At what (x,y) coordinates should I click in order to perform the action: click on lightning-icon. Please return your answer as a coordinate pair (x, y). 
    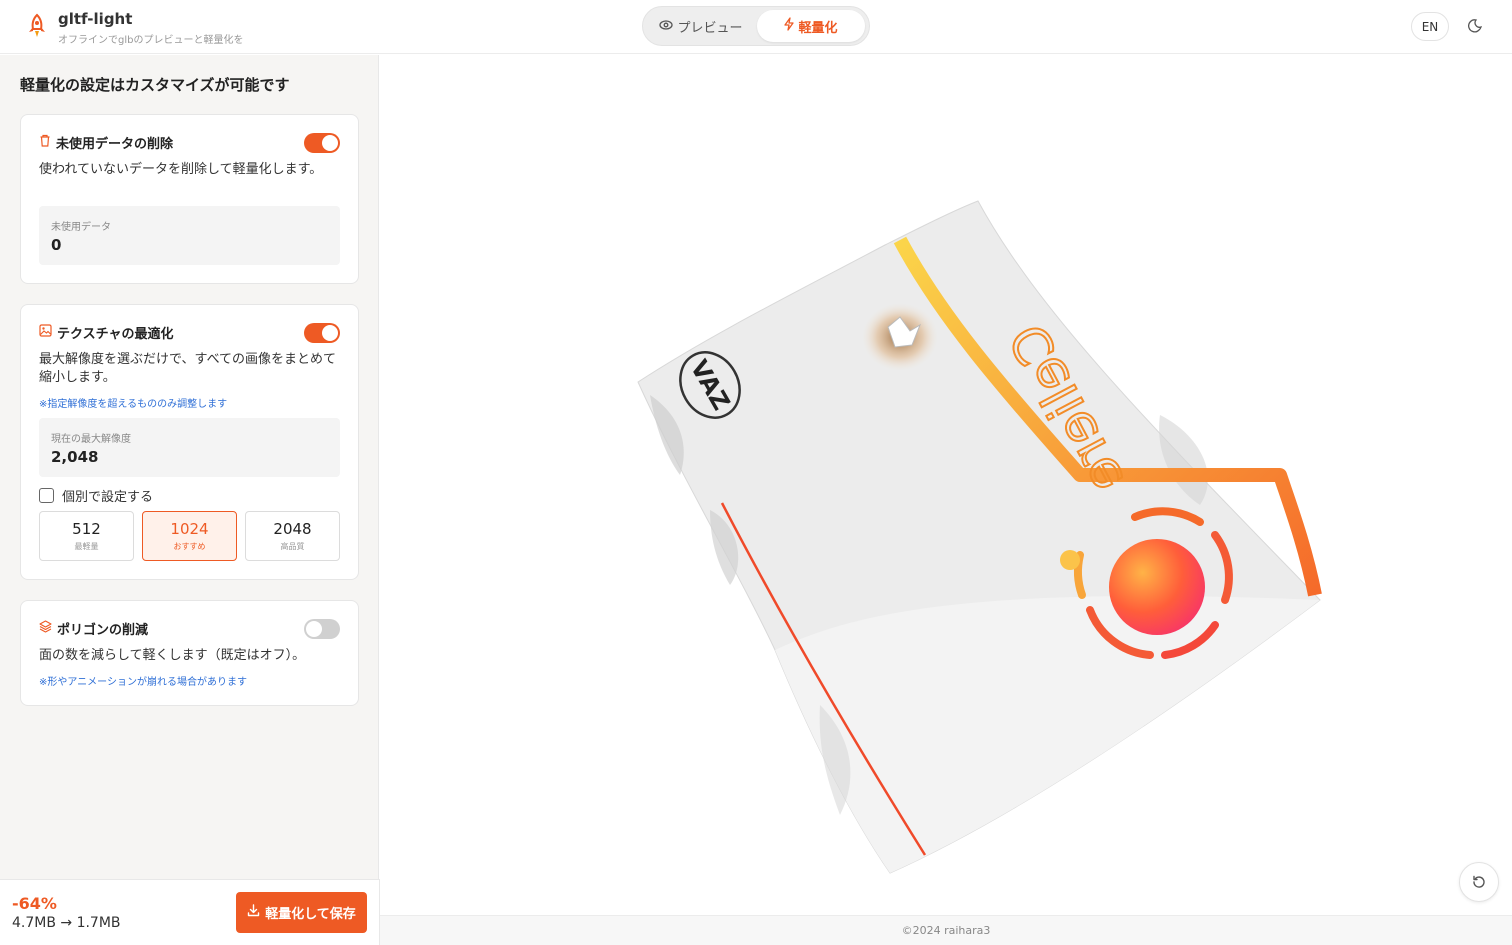
    Looking at the image, I should click on (789, 26).